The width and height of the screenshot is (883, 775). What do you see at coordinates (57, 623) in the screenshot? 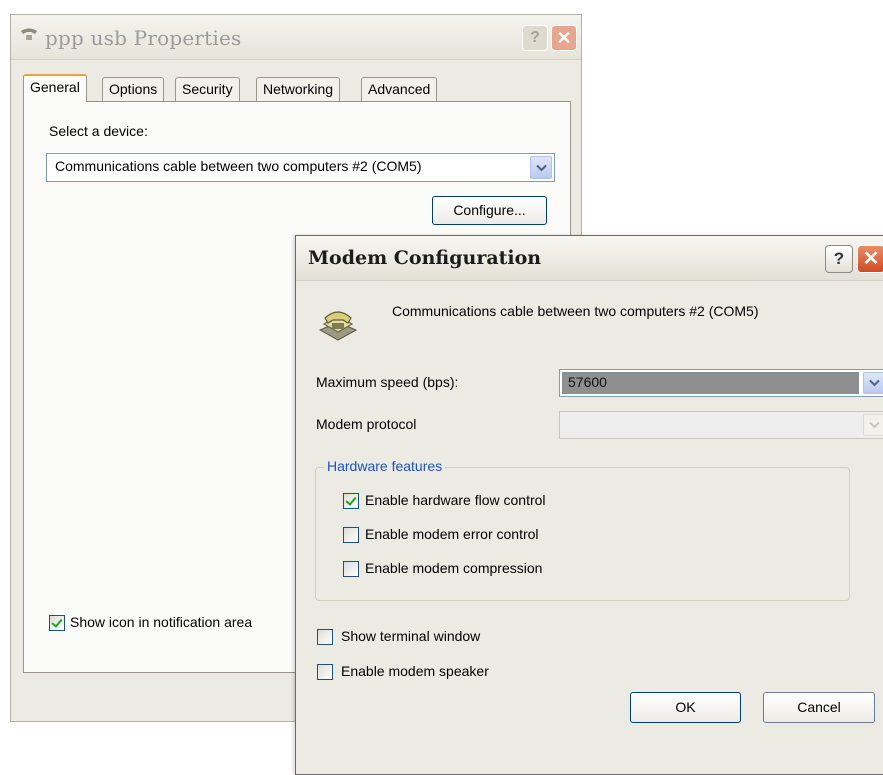
I see `show-icon-checkbox` at bounding box center [57, 623].